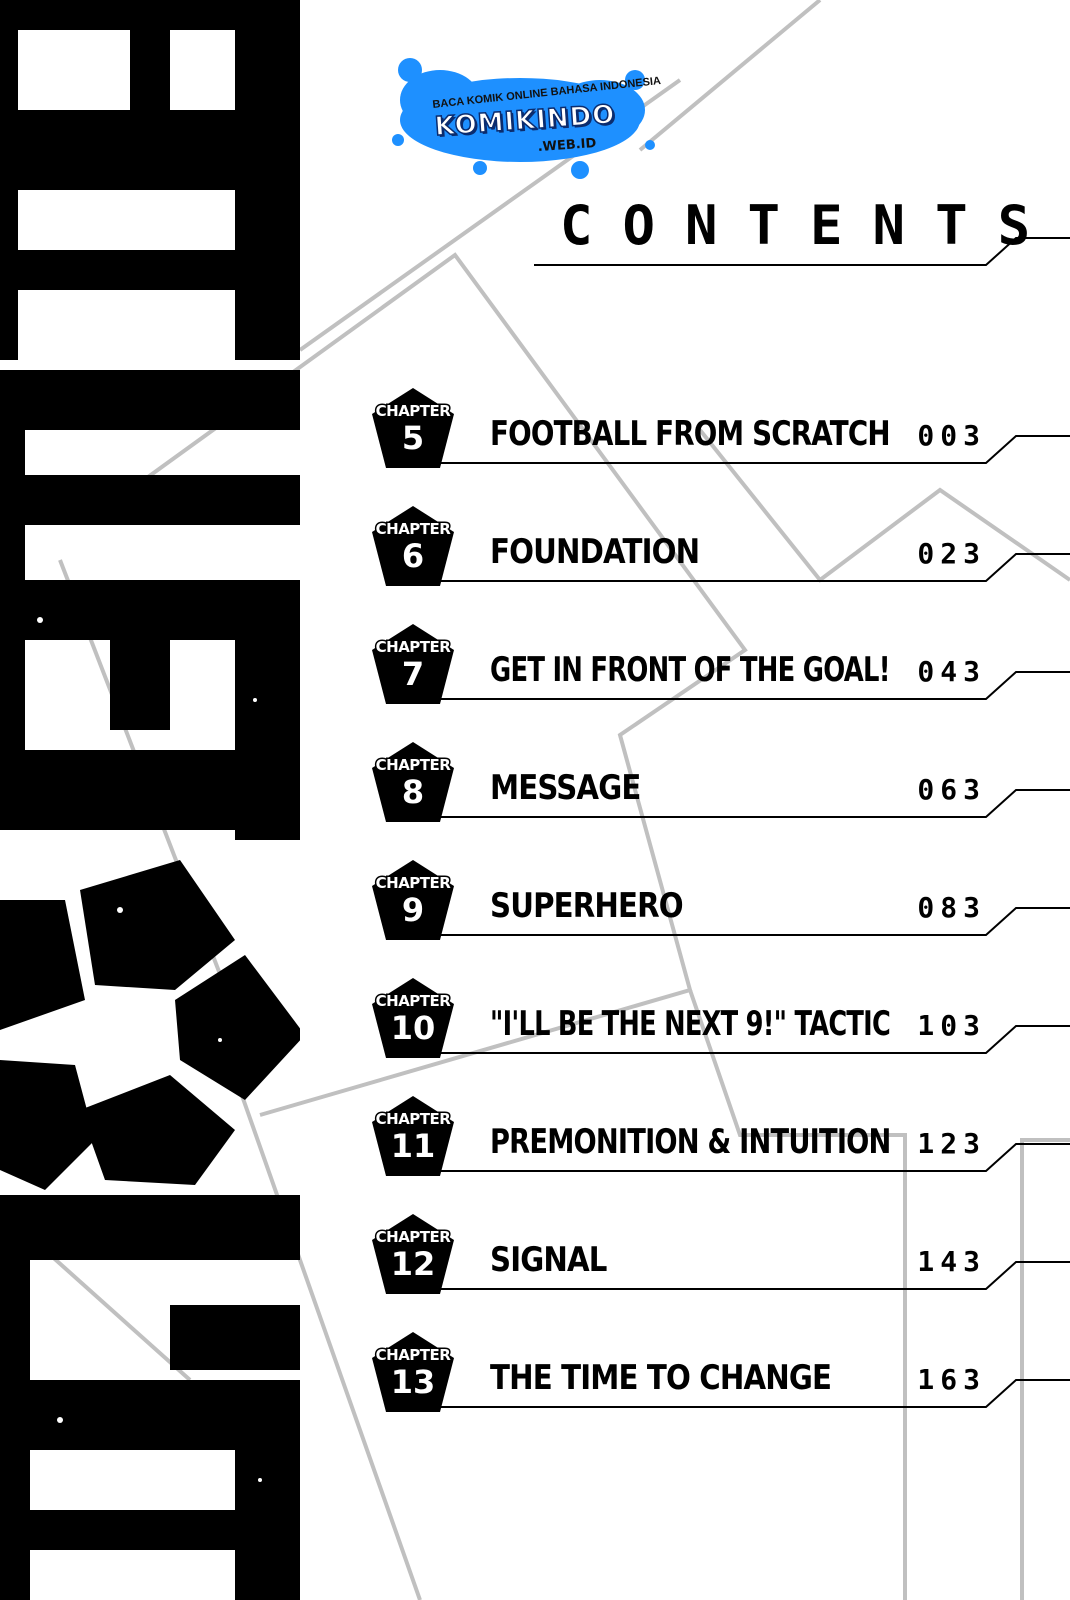 This screenshot has width=1070, height=1600. Describe the element at coordinates (720, 1259) in the screenshot. I see `chapter-row: CHAPTER 12 SIGNAL 143` at that location.